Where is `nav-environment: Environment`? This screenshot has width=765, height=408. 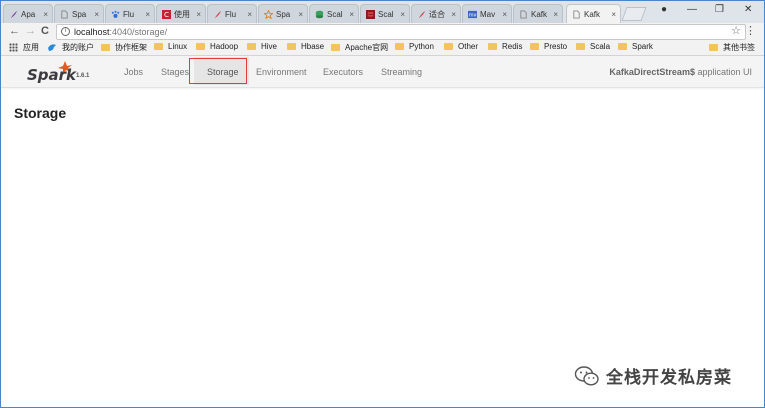 nav-environment: Environment is located at coordinates (281, 72).